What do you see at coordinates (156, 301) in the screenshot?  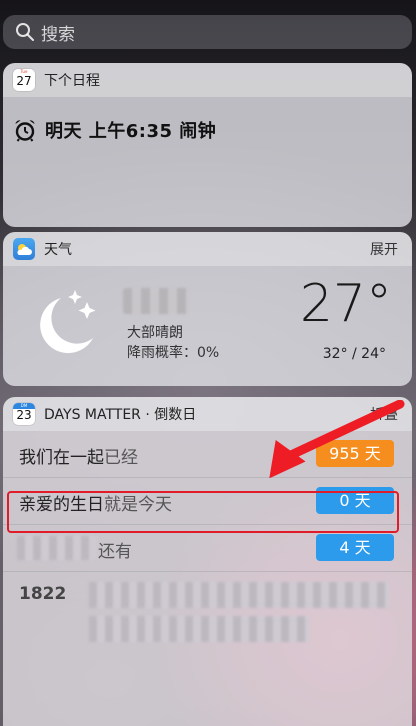 I see `location-name-redacted` at bounding box center [156, 301].